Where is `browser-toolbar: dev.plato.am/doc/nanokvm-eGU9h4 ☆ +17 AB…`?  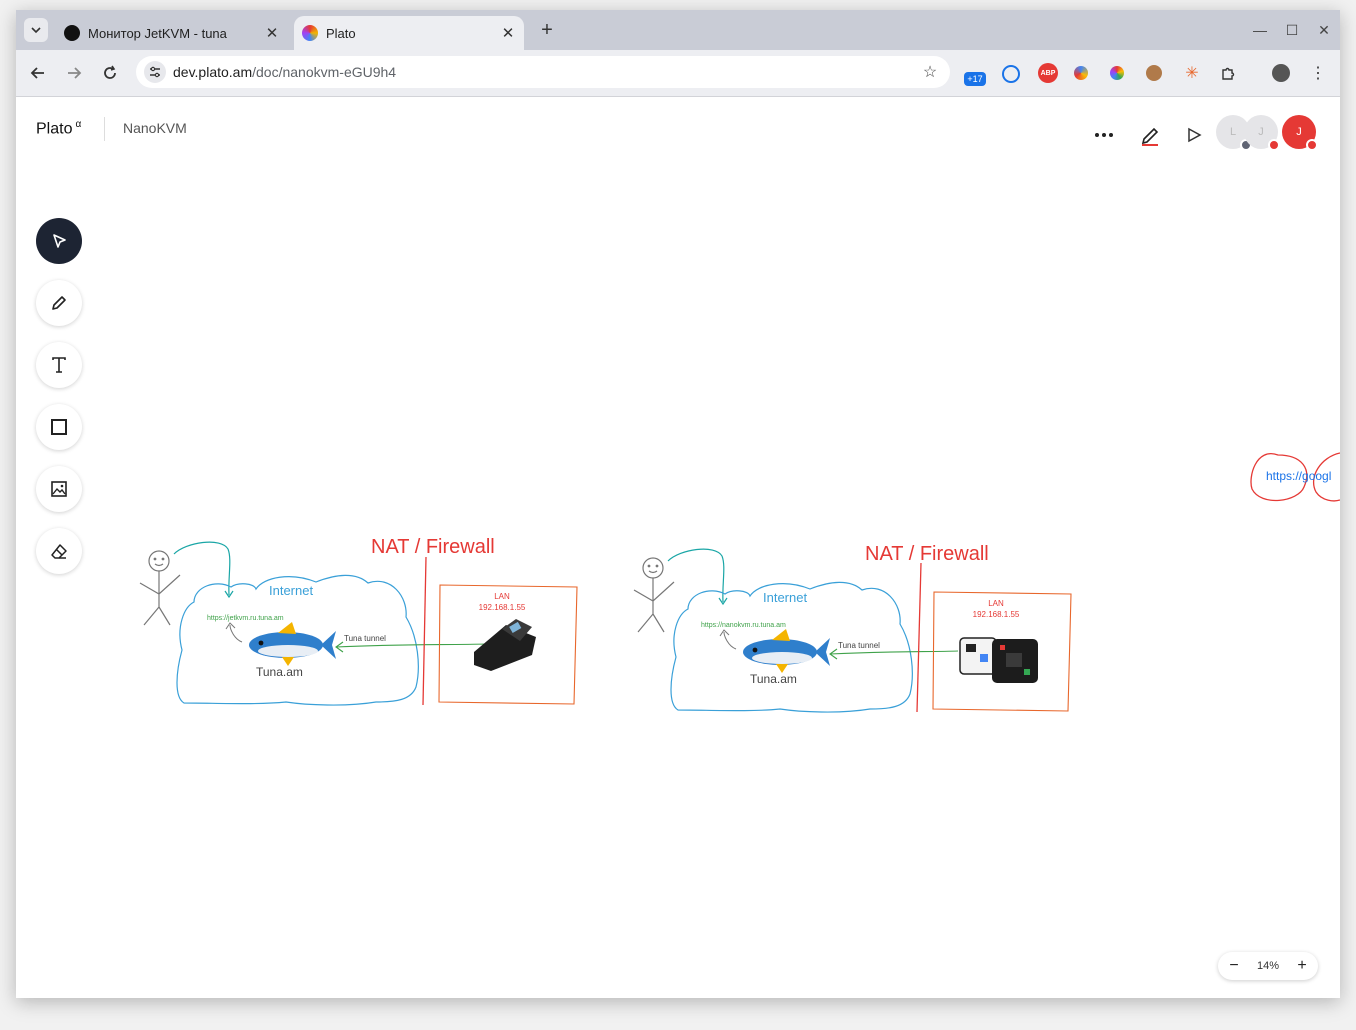 browser-toolbar: dev.plato.am/doc/nanokvm-eGU9h4 ☆ +17 AB… is located at coordinates (678, 73).